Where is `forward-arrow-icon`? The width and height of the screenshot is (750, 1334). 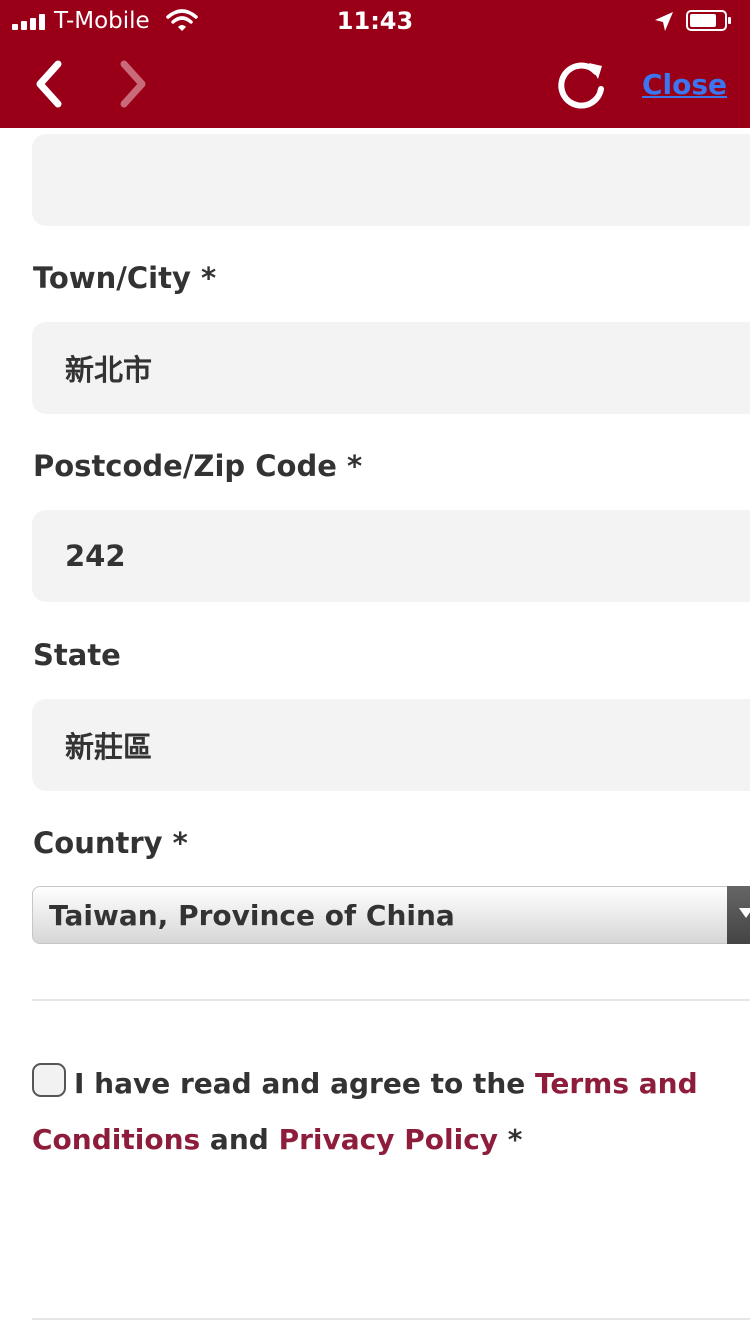 forward-arrow-icon is located at coordinates (132, 84).